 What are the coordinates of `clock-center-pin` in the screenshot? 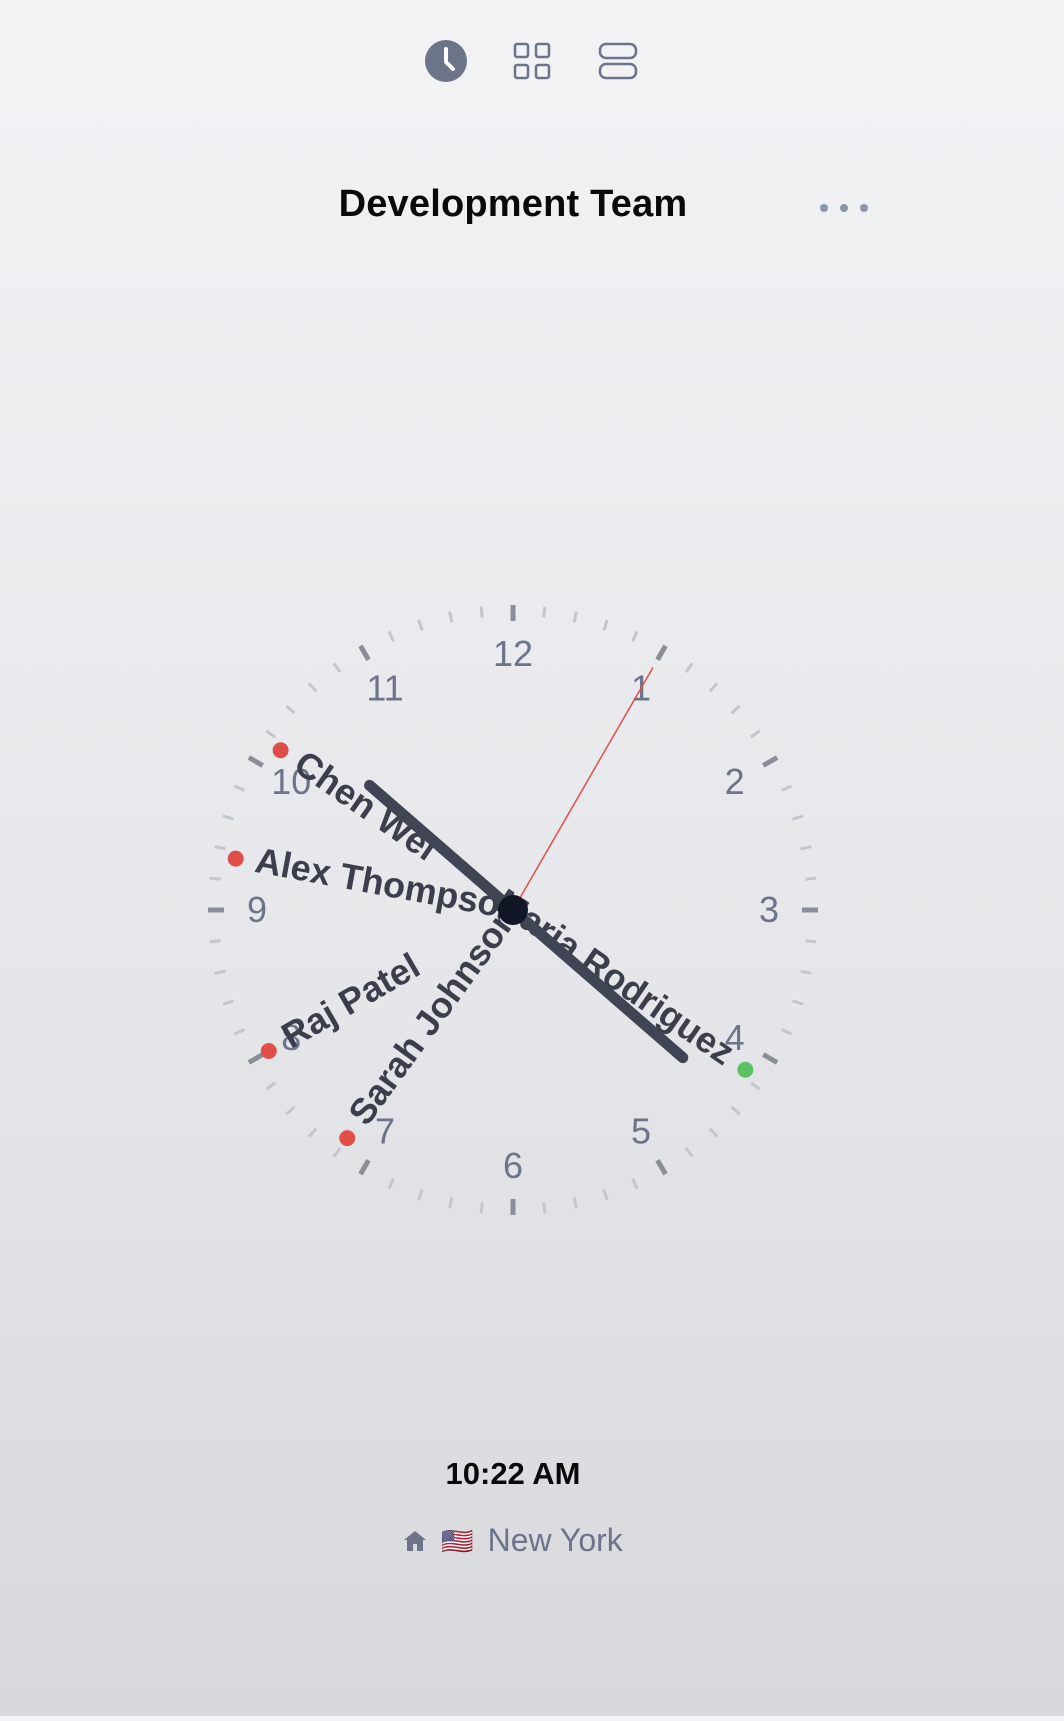 It's located at (513, 910).